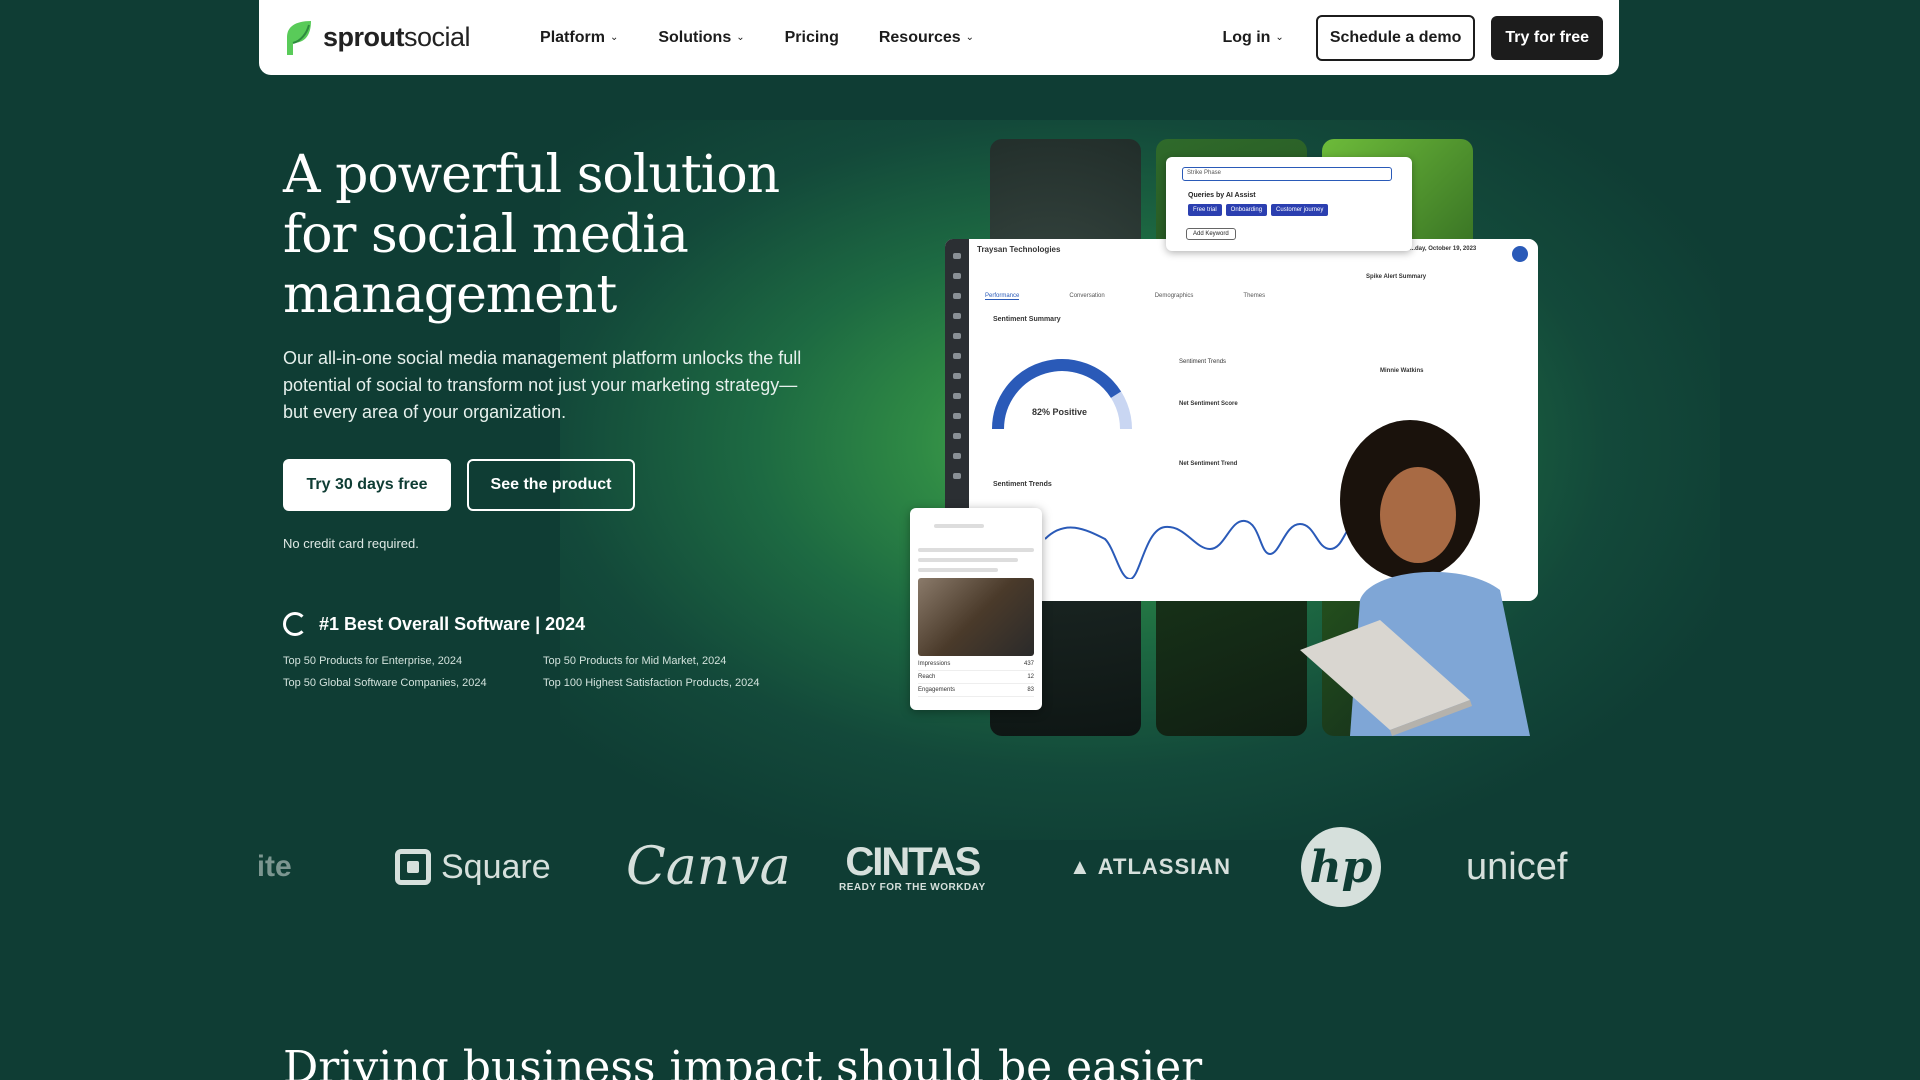  What do you see at coordinates (1087, 296) in the screenshot?
I see `tab-conversation: Conversation` at bounding box center [1087, 296].